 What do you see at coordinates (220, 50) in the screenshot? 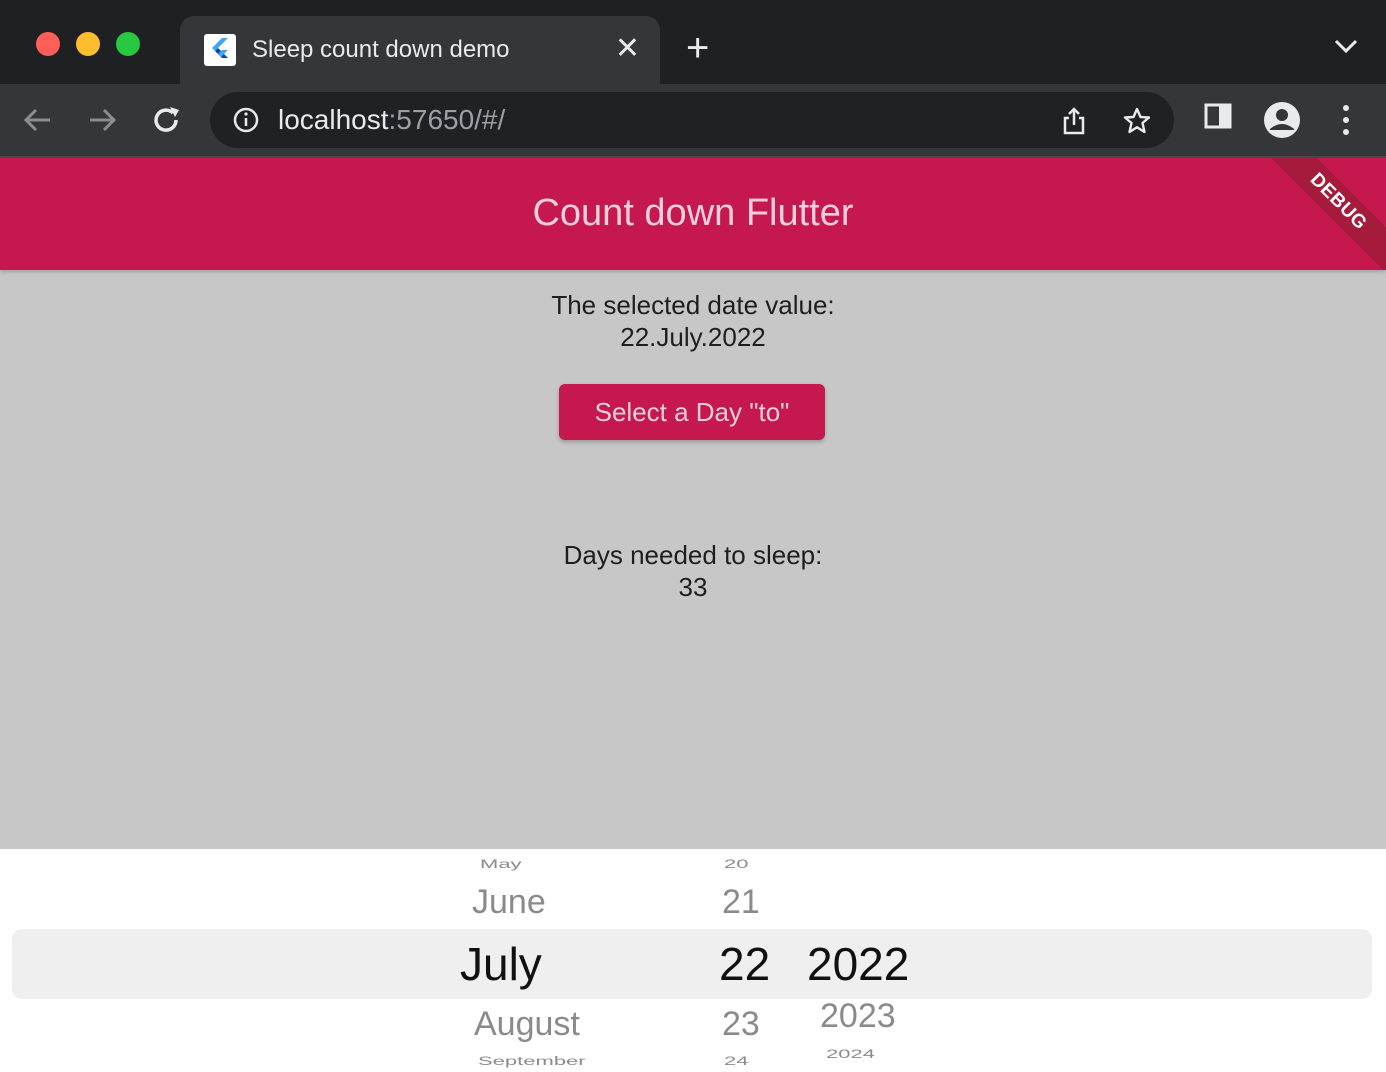
I see `flutter-favicon-icon` at bounding box center [220, 50].